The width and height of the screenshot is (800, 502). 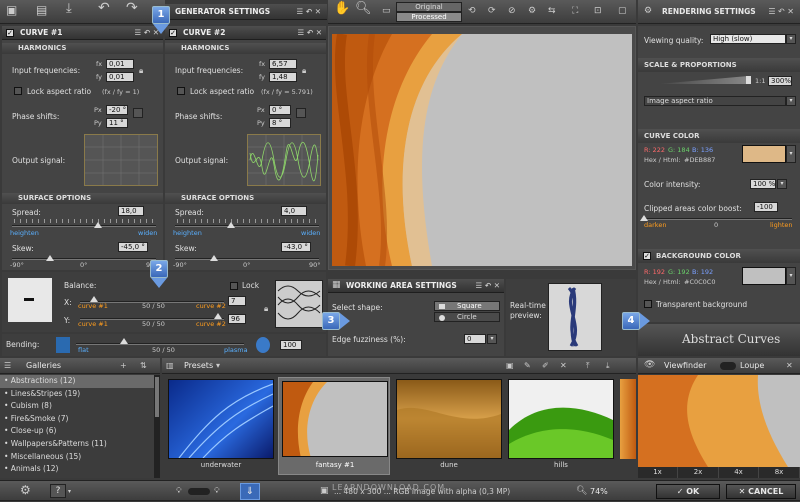 I want to click on zoom-level-button: 8x, so click(x=780, y=472).